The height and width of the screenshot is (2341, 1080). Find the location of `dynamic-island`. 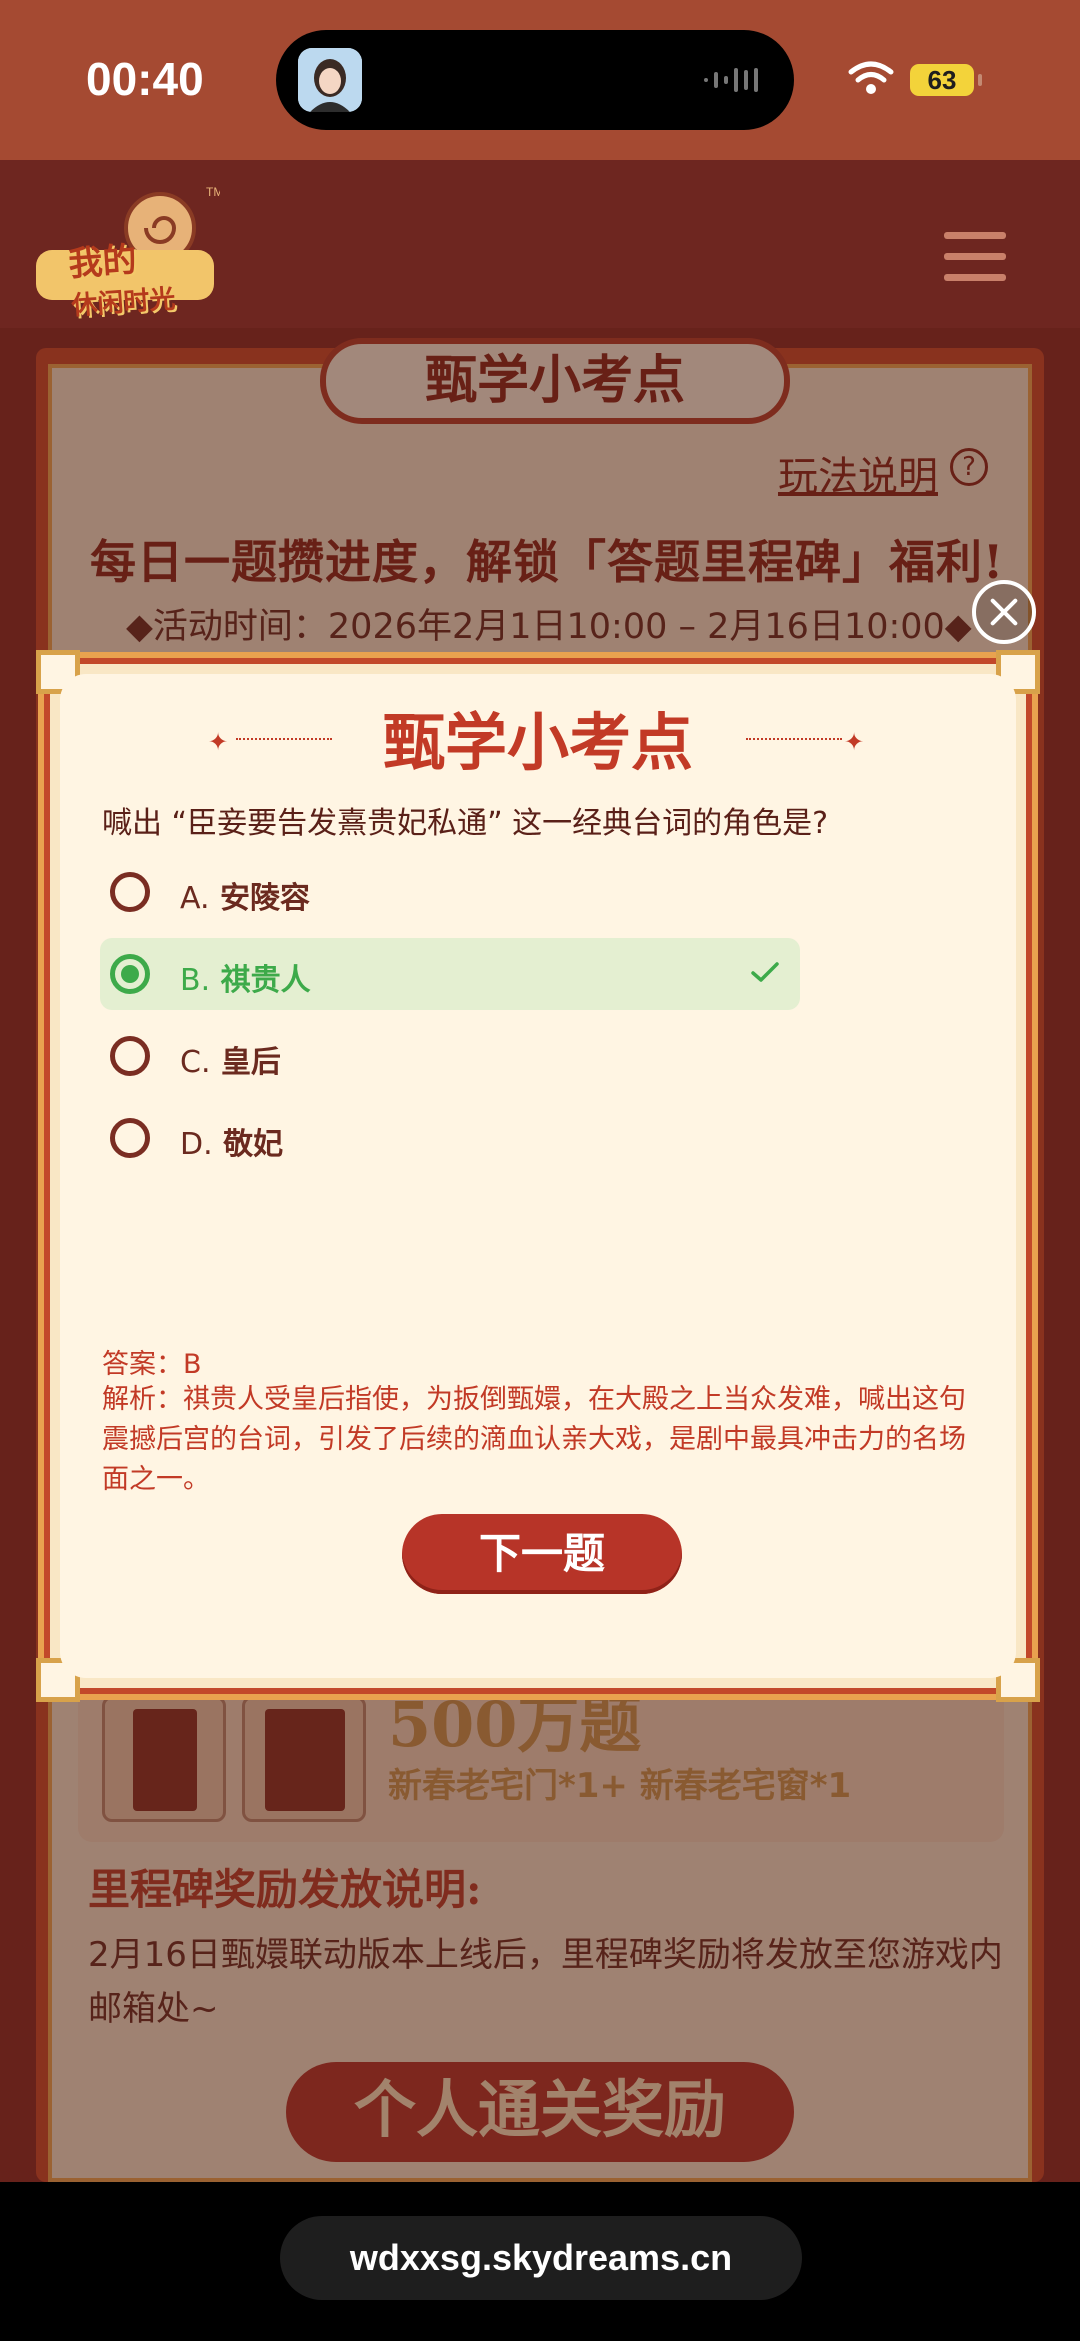

dynamic-island is located at coordinates (535, 80).